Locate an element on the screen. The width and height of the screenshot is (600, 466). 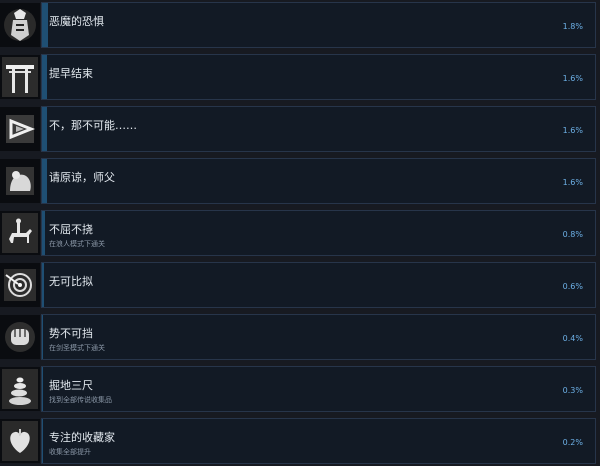
achievement-panel: 无可比拟 0.6% is located at coordinates (318, 285).